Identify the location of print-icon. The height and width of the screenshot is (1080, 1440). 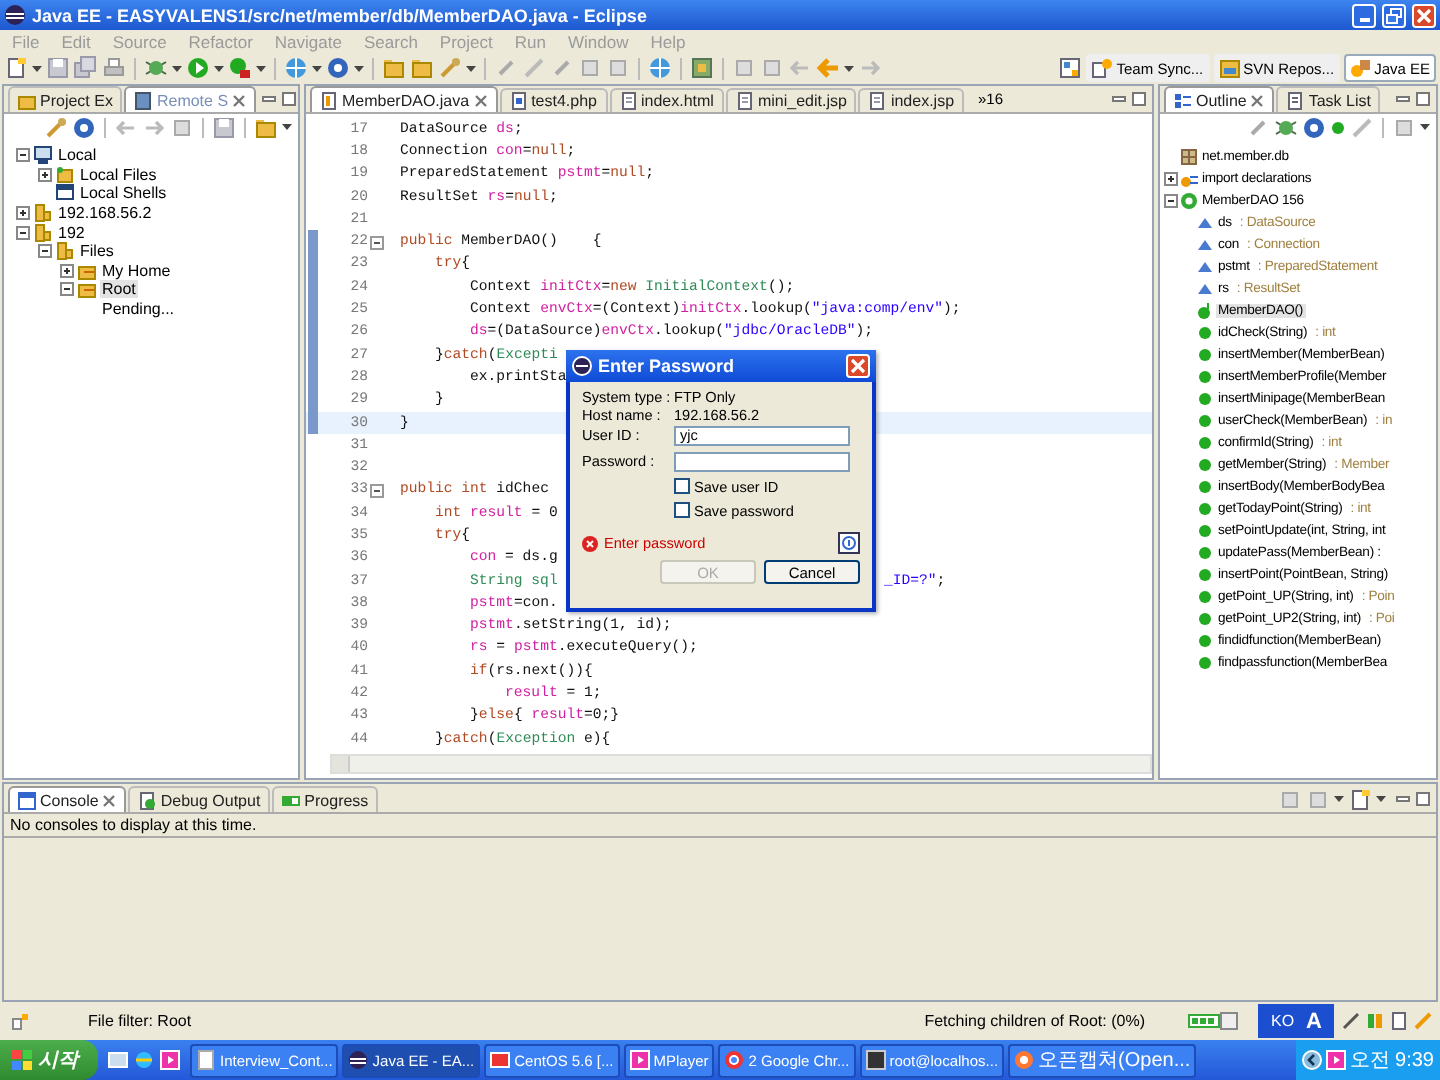
(114, 68).